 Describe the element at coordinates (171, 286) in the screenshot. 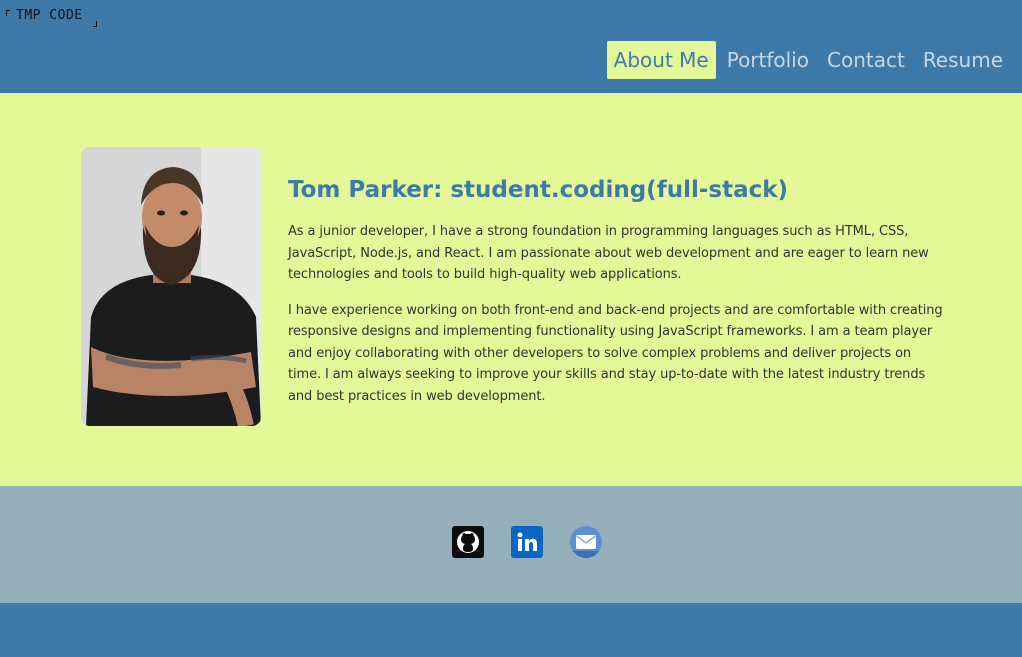

I see `profile-photo` at that location.